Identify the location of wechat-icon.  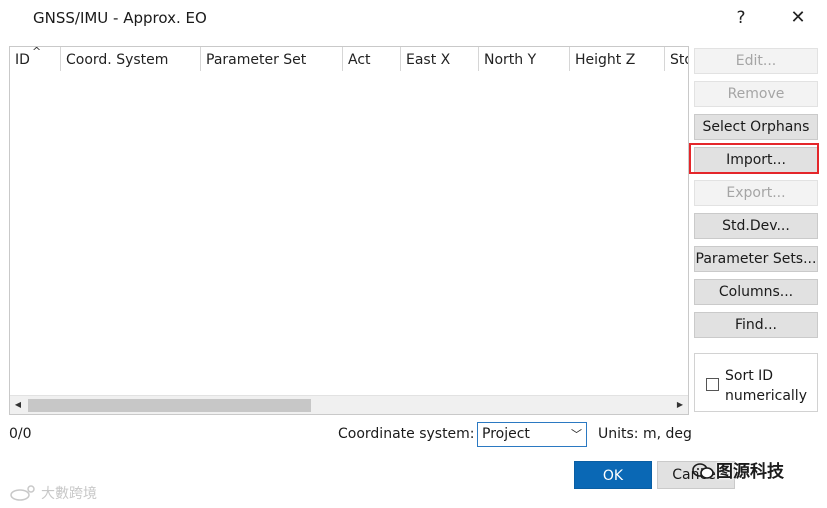
(703, 471).